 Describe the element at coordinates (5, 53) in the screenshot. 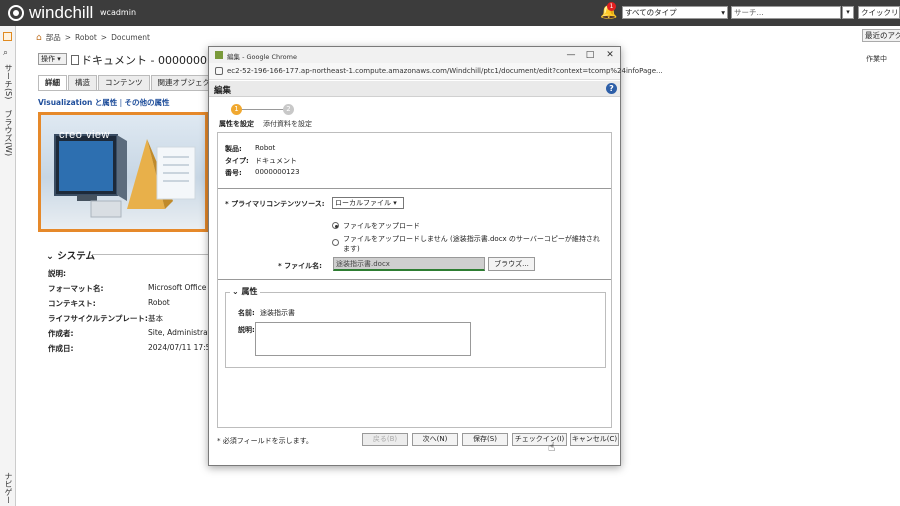

I see `search-icon: ⌕` at that location.